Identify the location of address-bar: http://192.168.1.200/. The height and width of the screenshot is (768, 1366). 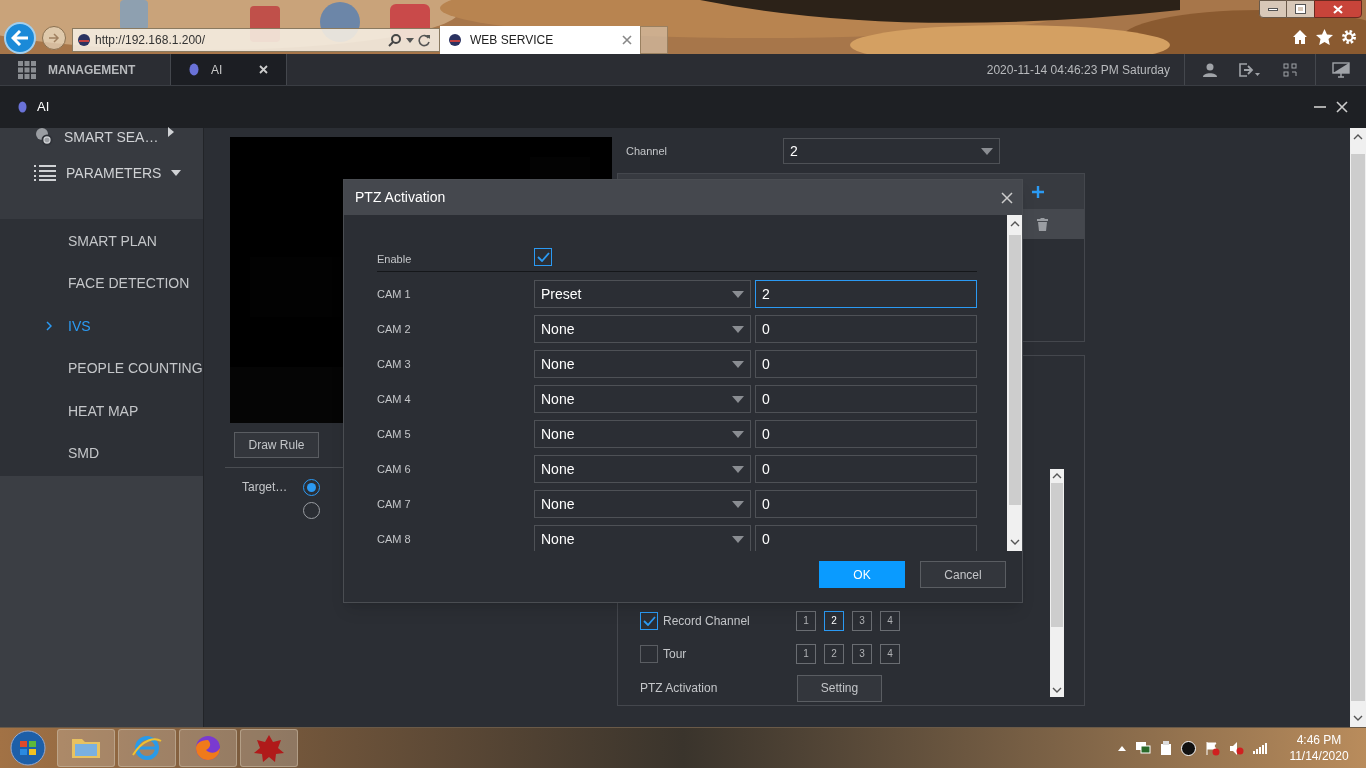
(256, 40).